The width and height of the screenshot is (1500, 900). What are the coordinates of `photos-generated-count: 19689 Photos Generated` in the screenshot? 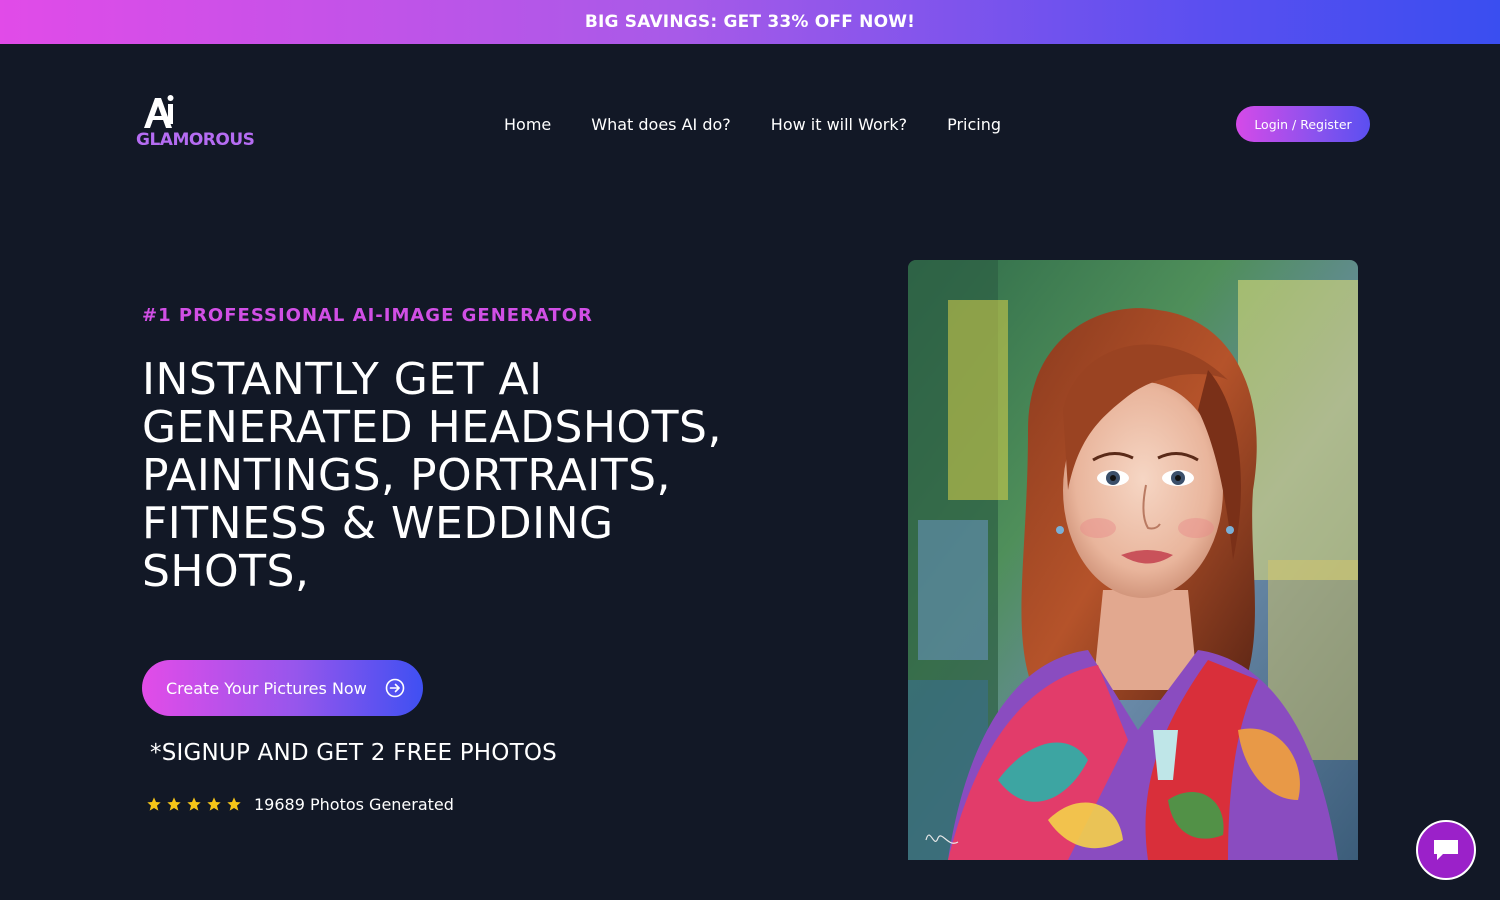 It's located at (354, 804).